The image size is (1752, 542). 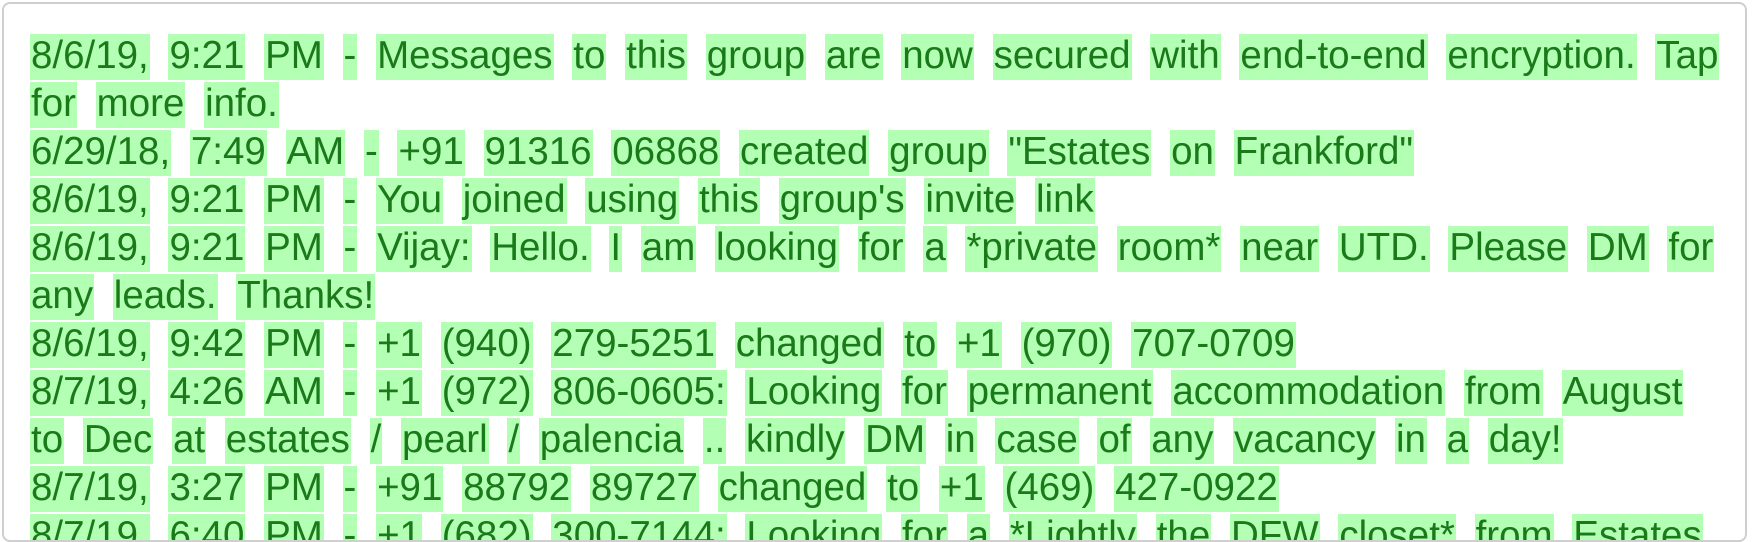 I want to click on highlighted-word: (940), so click(x=486, y=345).